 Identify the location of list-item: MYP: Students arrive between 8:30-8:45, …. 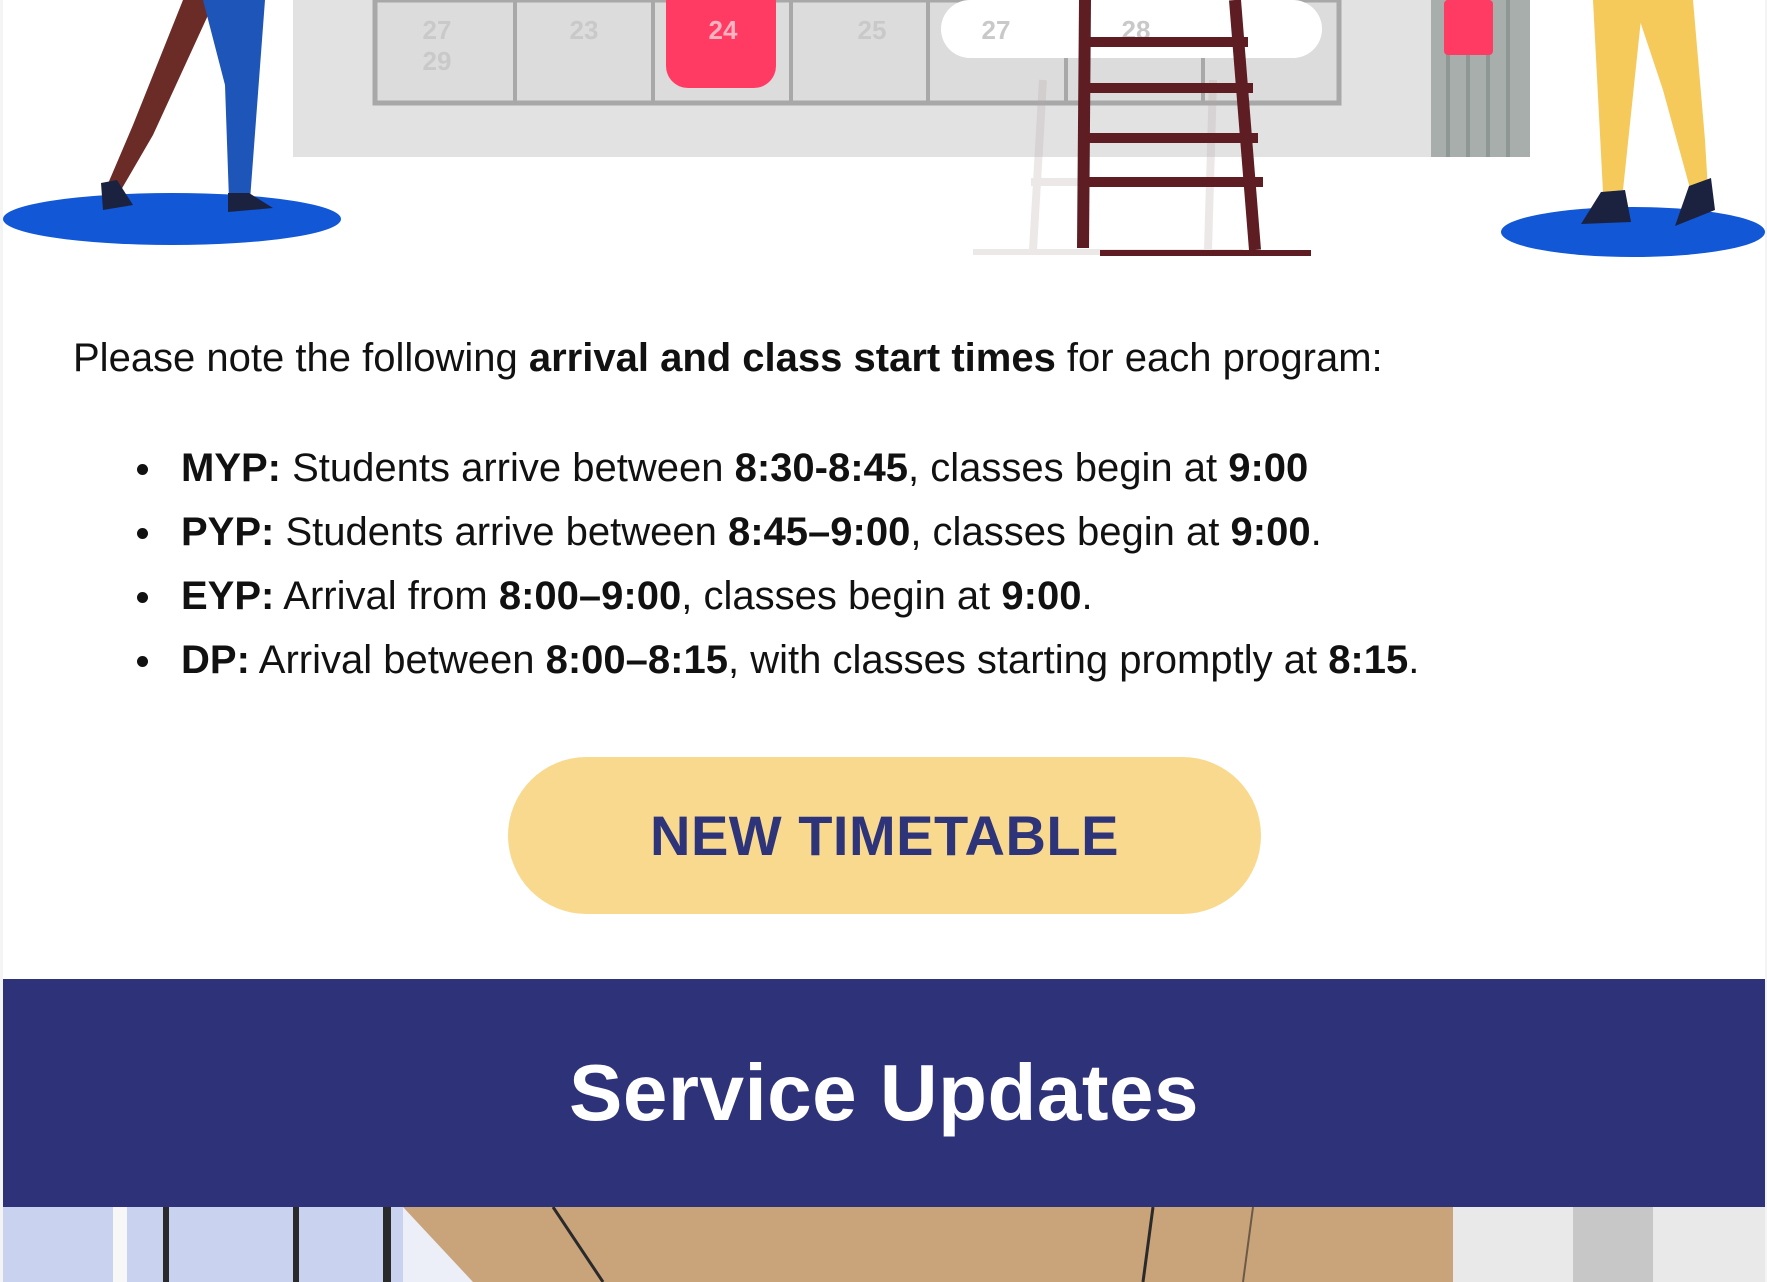
(775, 468).